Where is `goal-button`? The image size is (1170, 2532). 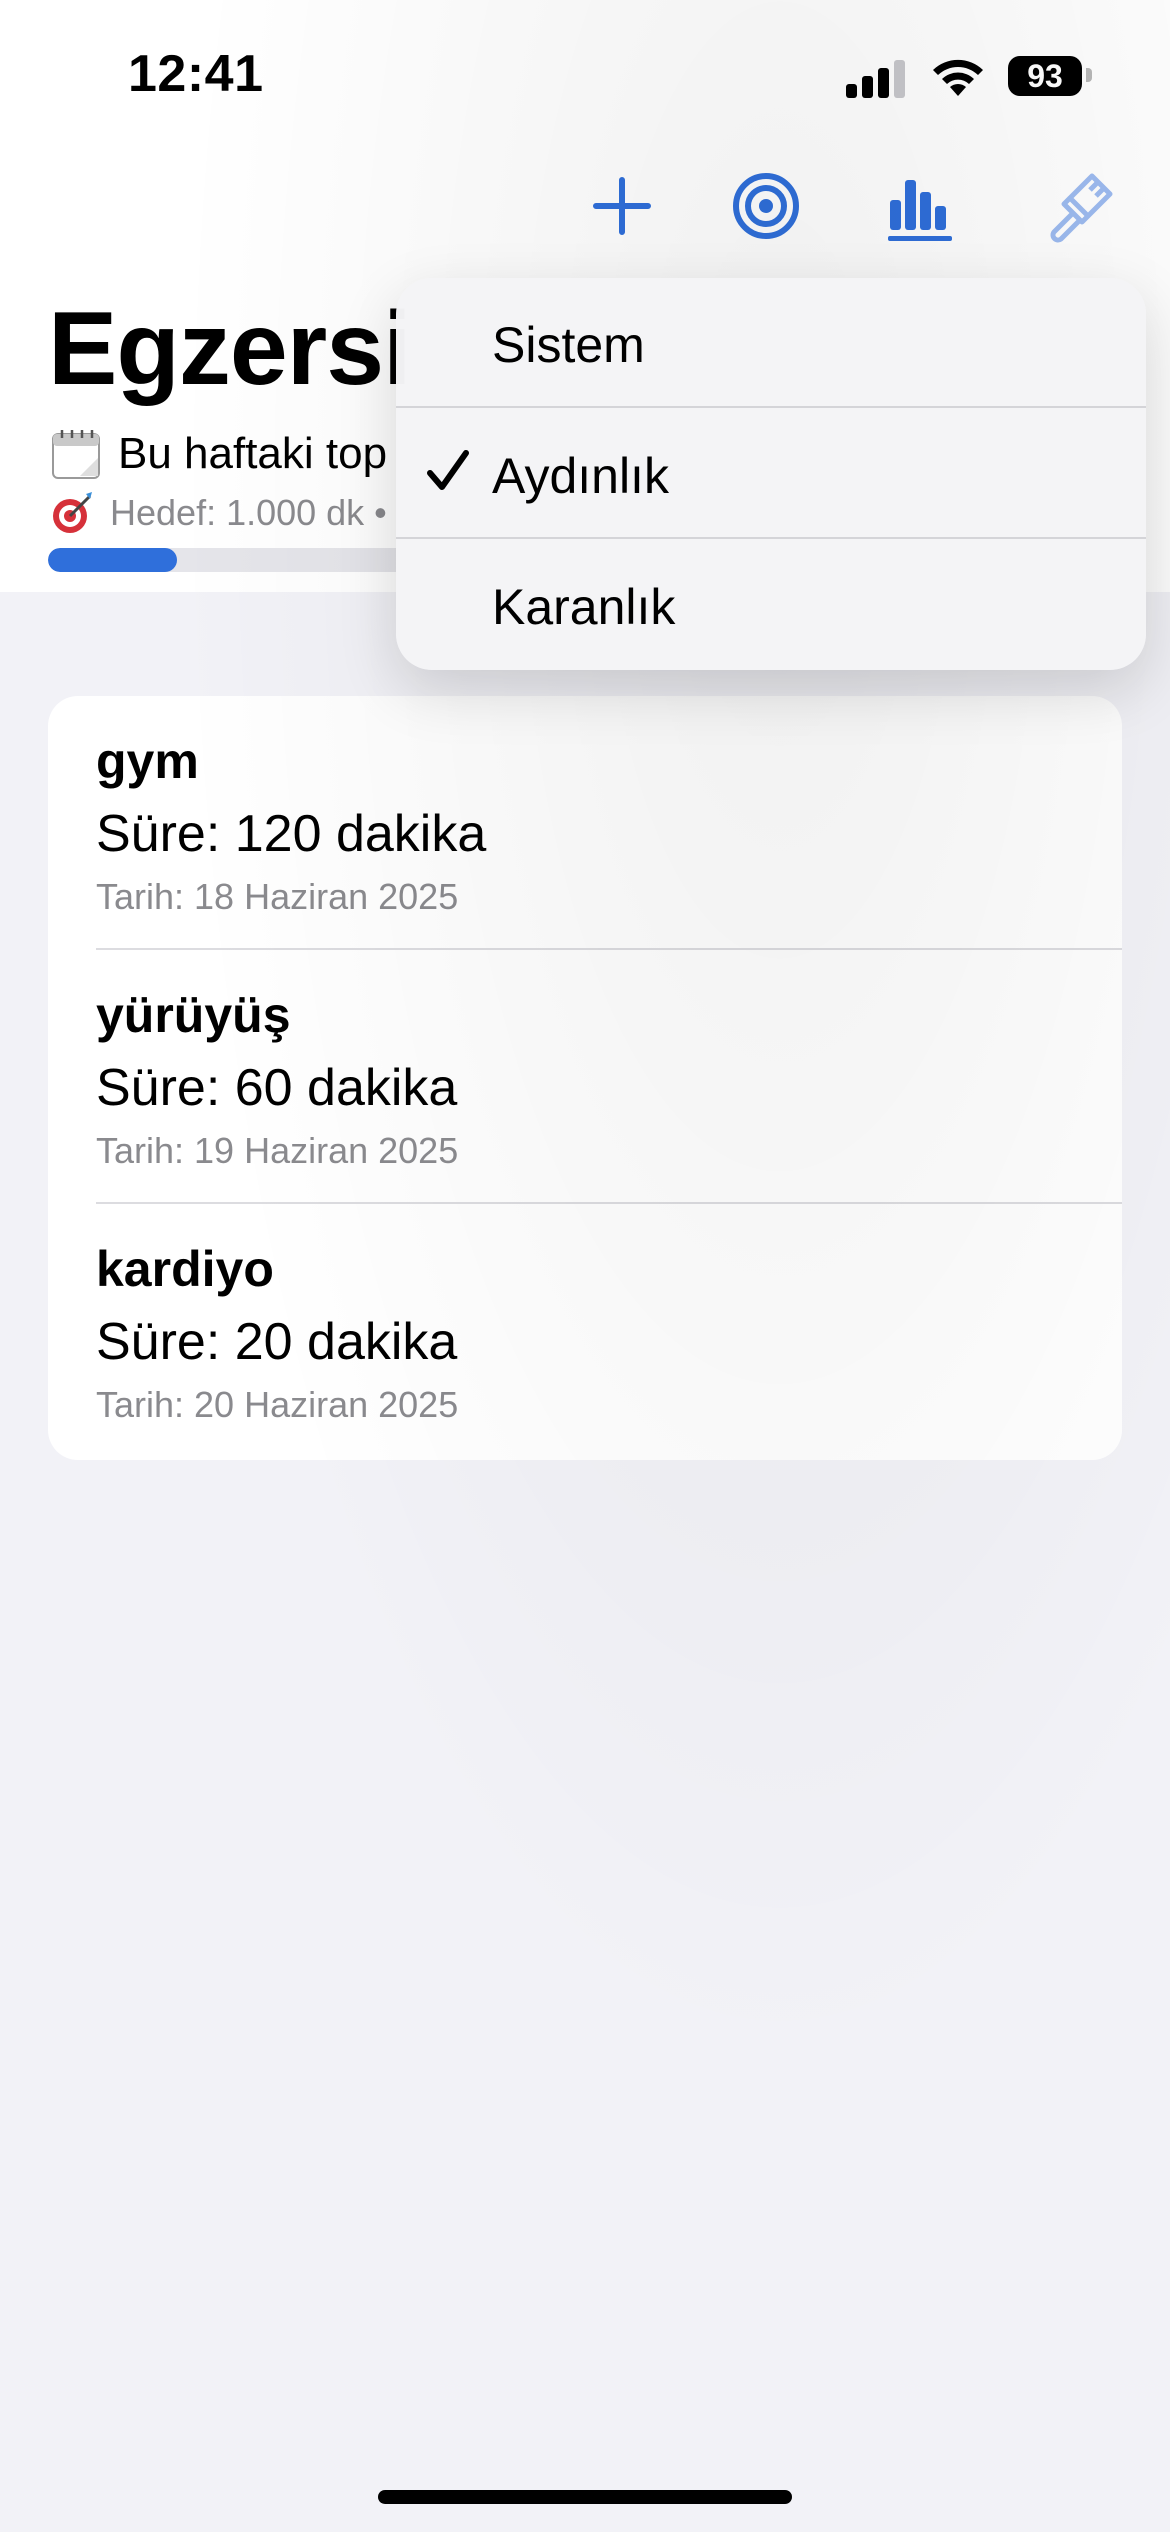
goal-button is located at coordinates (766, 206).